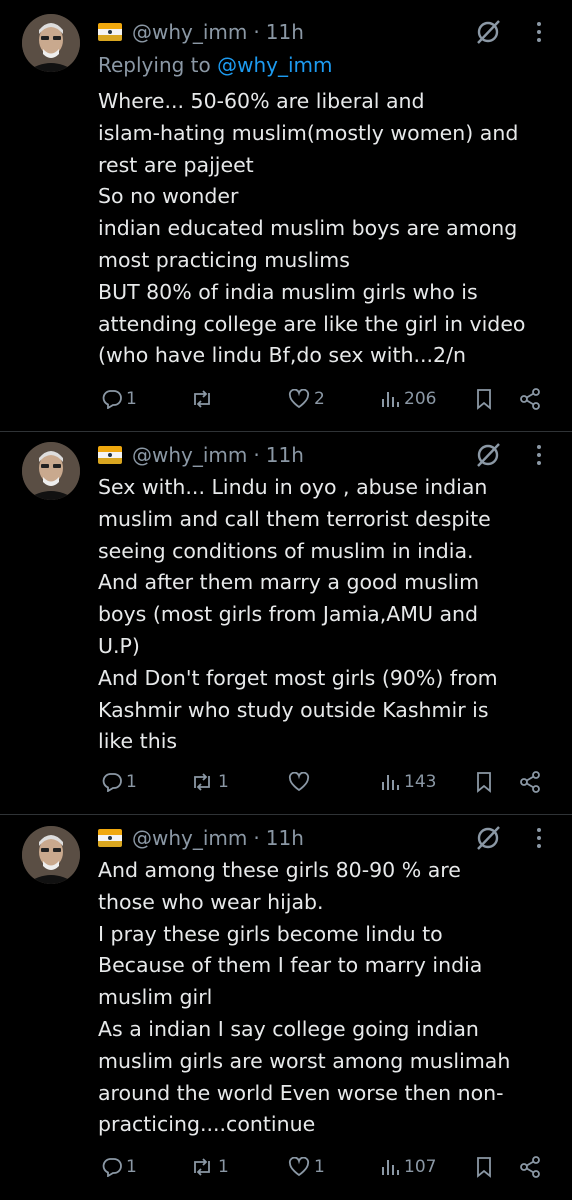 The height and width of the screenshot is (1200, 572). What do you see at coordinates (286, 782) in the screenshot?
I see `action-bar: 1 1 143` at bounding box center [286, 782].